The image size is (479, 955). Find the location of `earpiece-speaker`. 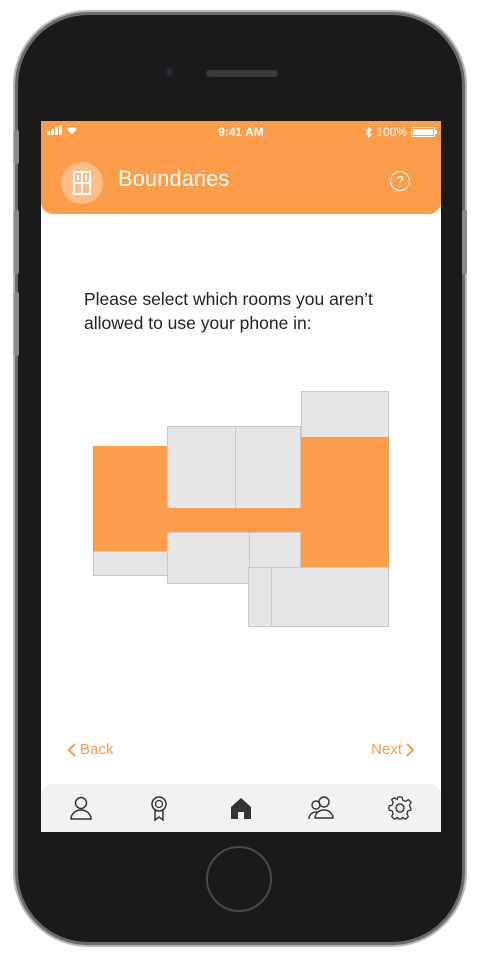

earpiece-speaker is located at coordinates (242, 73).